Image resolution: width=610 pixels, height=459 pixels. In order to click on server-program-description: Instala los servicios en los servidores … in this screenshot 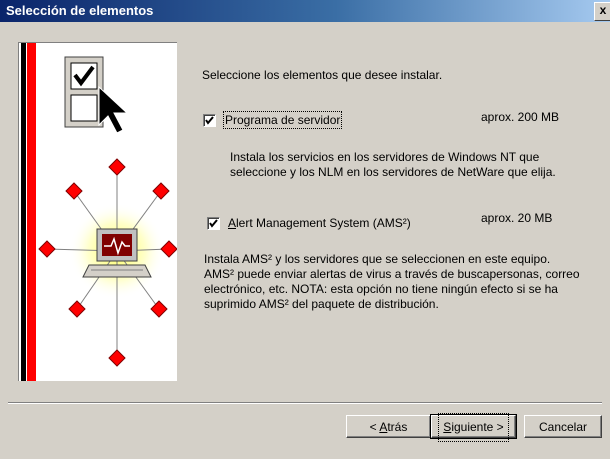, I will do `click(393, 164)`.